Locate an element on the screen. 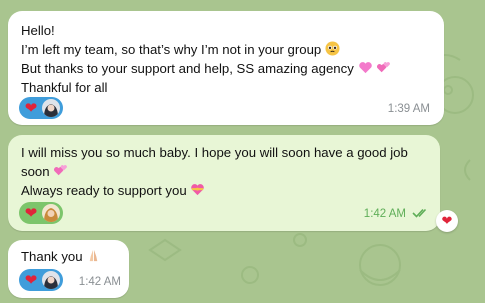  message-line: Hello! is located at coordinates (38, 30).